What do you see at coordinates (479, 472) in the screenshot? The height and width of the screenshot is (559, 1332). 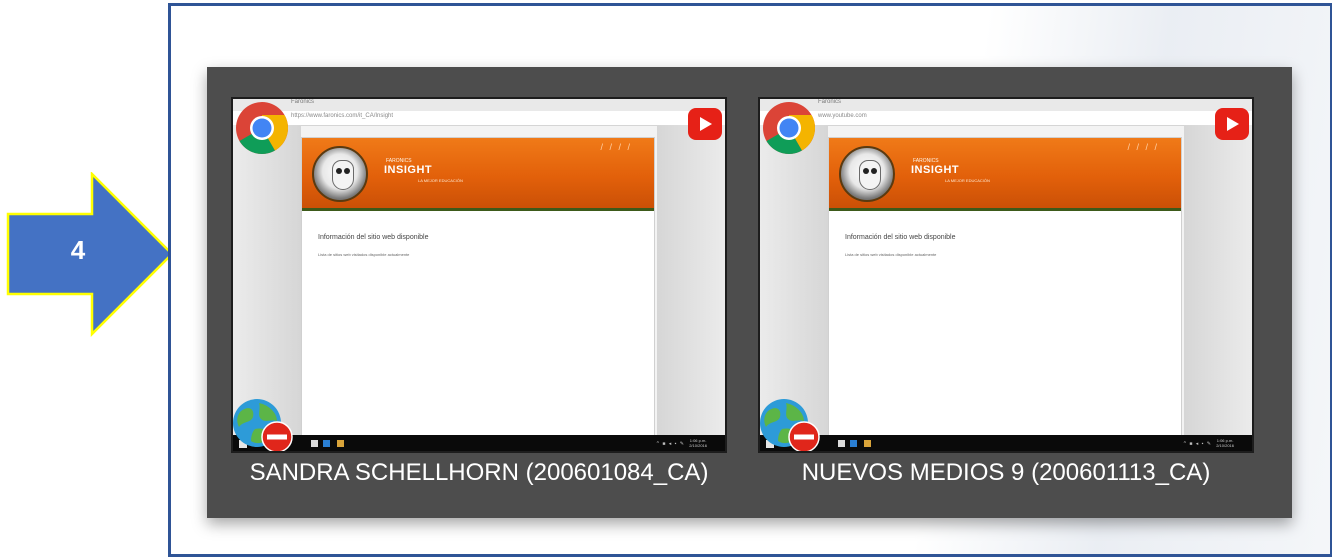 I see `student-name-caption: SANDRA SCHELLHORN (200601084_CA)` at bounding box center [479, 472].